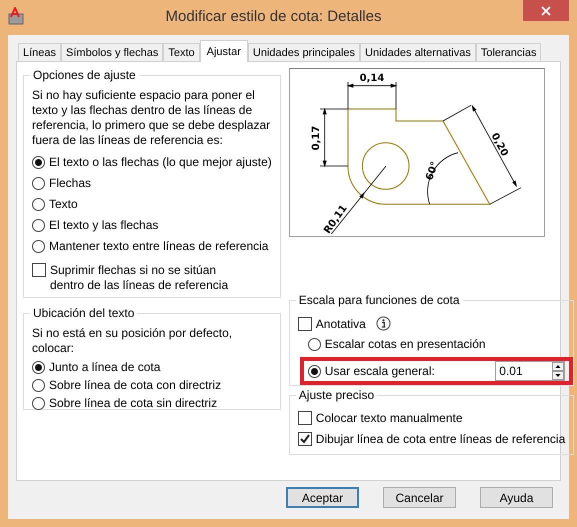 The width and height of the screenshot is (577, 527). What do you see at coordinates (316, 138) in the screenshot?
I see `dimension-label: 0,17` at bounding box center [316, 138].